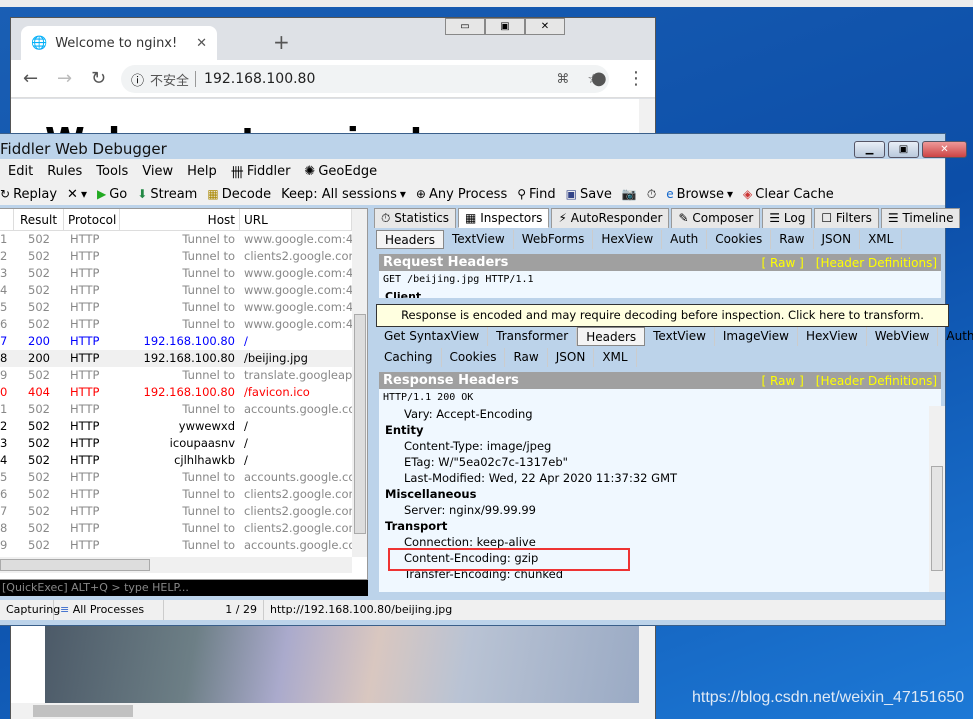  I want to click on subtab-json: JSON, so click(571, 357).